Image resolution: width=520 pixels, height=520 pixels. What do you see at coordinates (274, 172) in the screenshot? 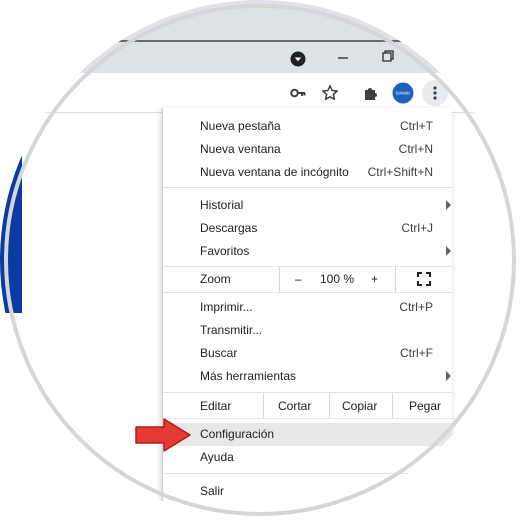
I see `menu-item-label: Nueva ventana de incógnito` at bounding box center [274, 172].